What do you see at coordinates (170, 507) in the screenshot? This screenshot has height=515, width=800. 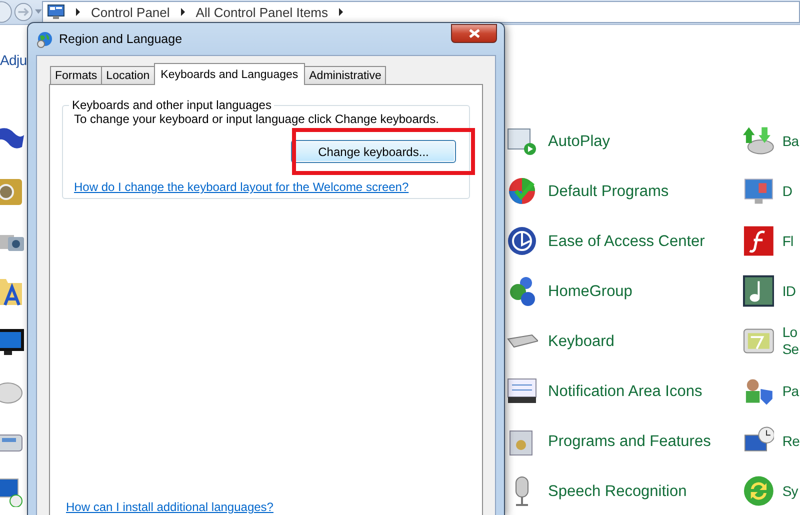 I see `help-link: How can I install additional languages?` at bounding box center [170, 507].